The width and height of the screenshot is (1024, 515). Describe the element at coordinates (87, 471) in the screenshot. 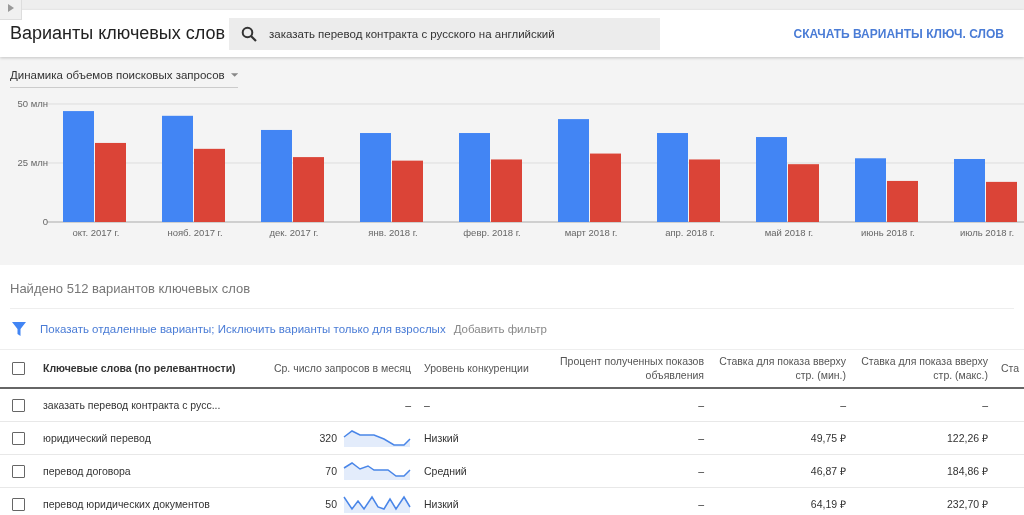

I see `table-cell: перевод договора` at that location.